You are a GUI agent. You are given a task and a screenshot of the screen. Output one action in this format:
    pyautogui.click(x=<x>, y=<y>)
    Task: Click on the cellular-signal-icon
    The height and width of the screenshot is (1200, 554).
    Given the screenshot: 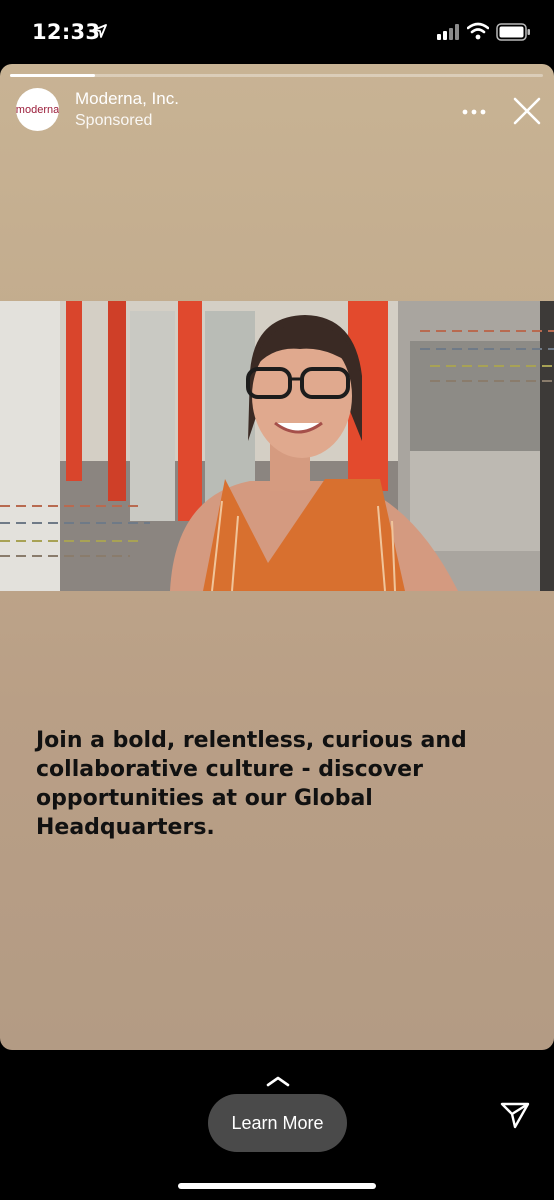 What is the action you would take?
    pyautogui.click(x=449, y=34)
    